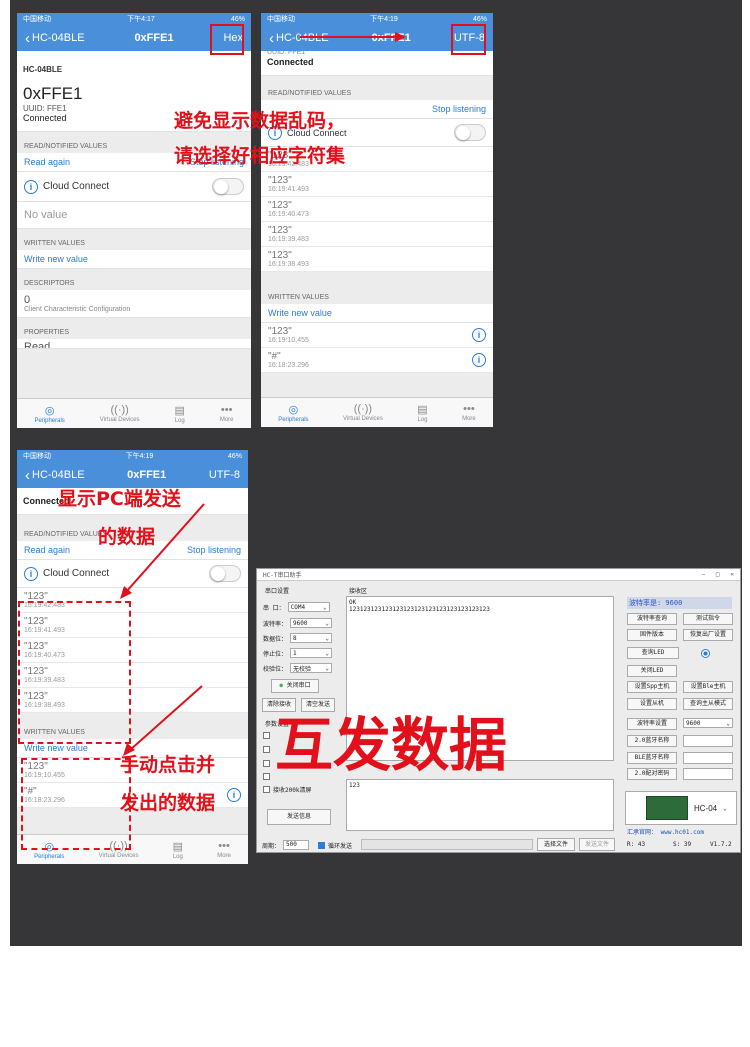 This screenshot has width=750, height=1047. What do you see at coordinates (377, 184) in the screenshot?
I see `received-value-item: "123" 16:19:41.493` at bounding box center [377, 184].